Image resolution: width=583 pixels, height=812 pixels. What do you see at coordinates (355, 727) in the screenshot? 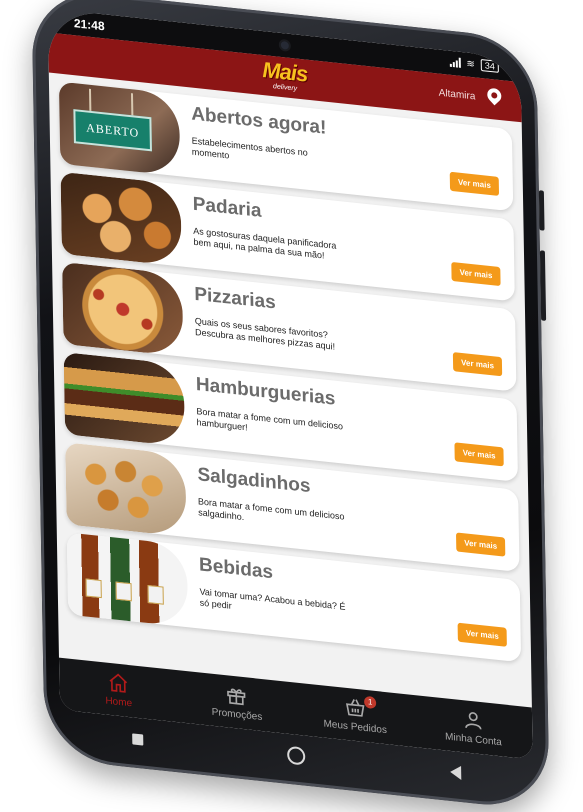
I see `tab-label: Meus Pedidos` at bounding box center [355, 727].